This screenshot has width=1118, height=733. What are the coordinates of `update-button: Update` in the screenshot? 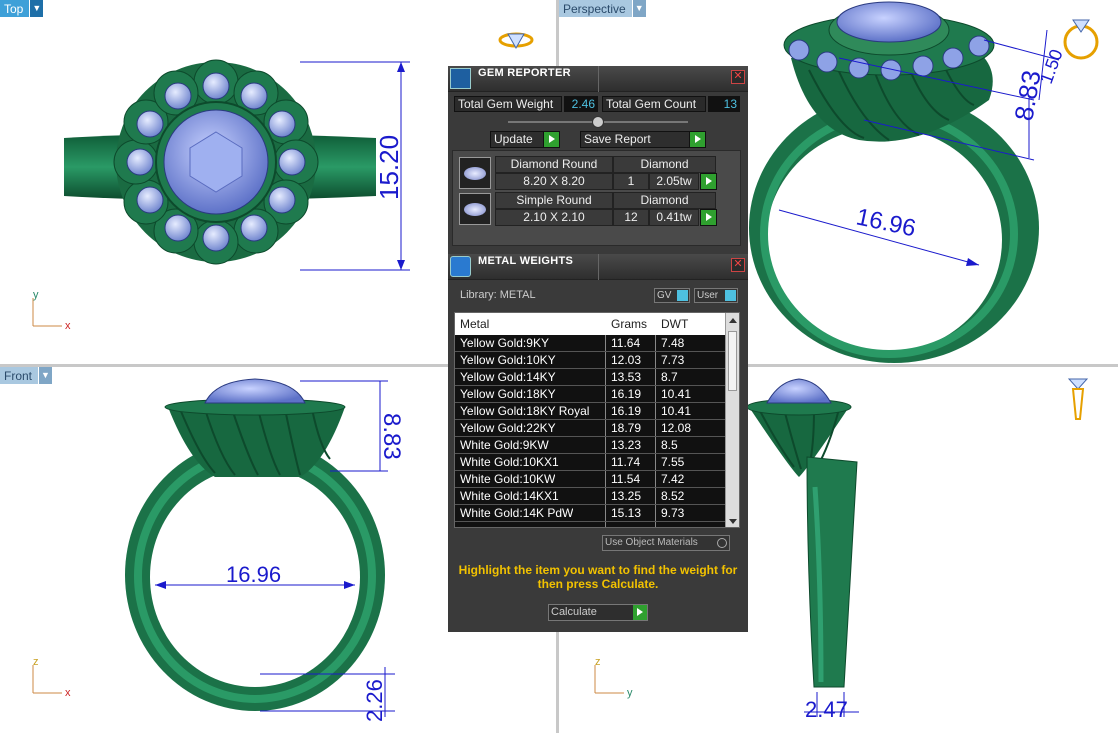 It's located at (525, 139).